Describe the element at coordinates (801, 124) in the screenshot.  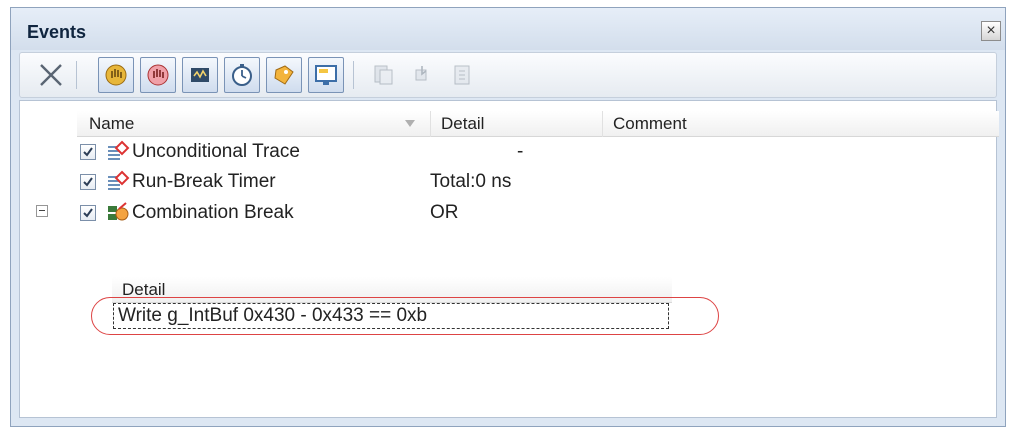
I see `column-comment-header: Comment` at that location.